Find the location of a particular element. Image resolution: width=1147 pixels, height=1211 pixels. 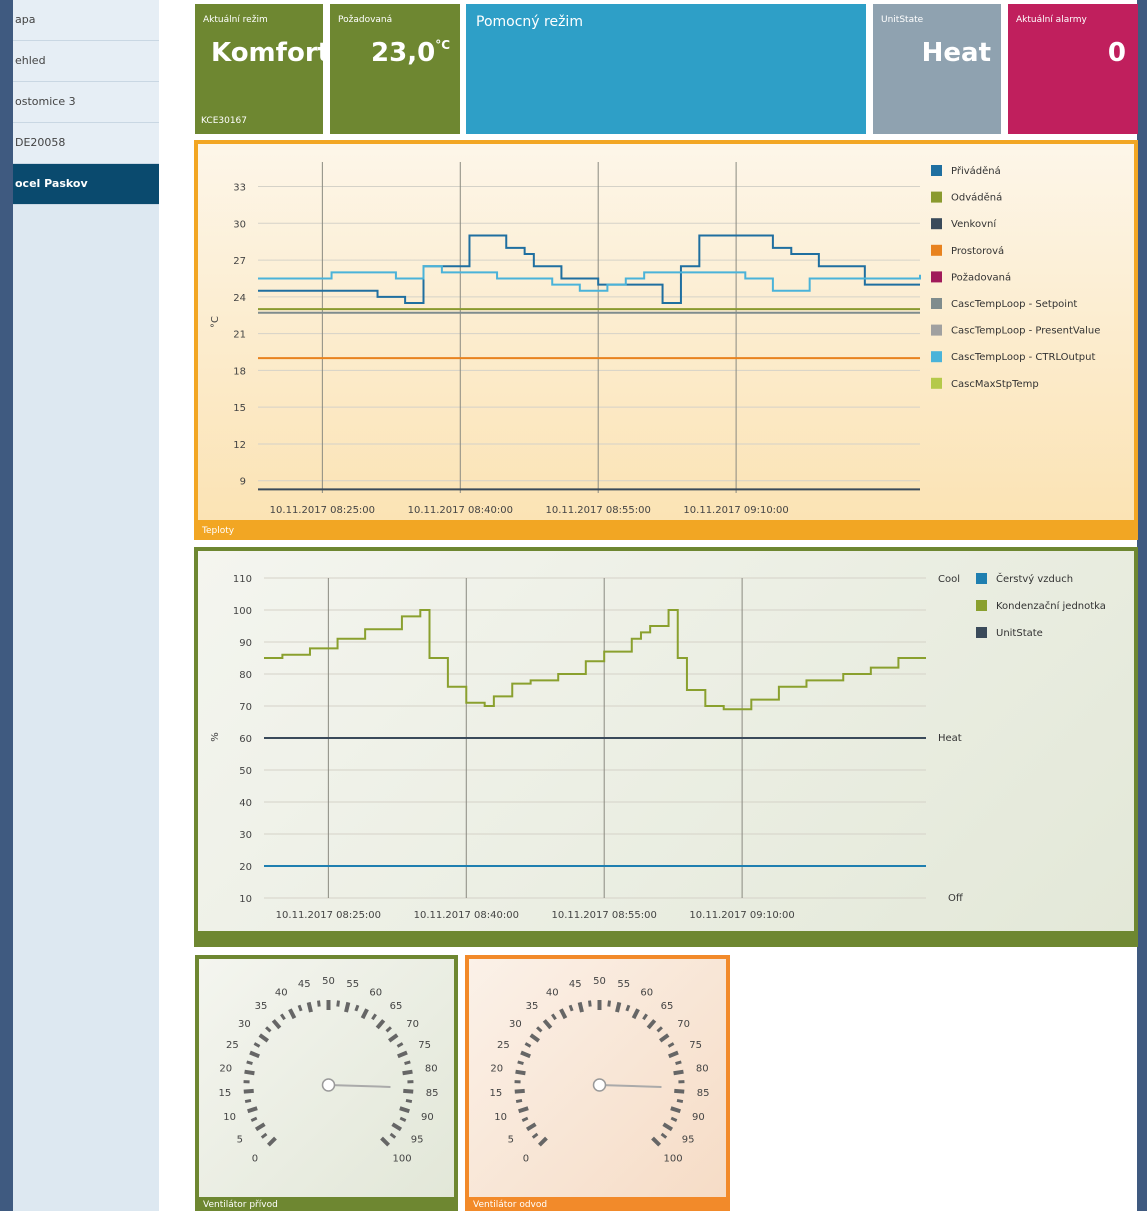

tile-caption: Aktuální alarmy is located at coordinates (1051, 20).